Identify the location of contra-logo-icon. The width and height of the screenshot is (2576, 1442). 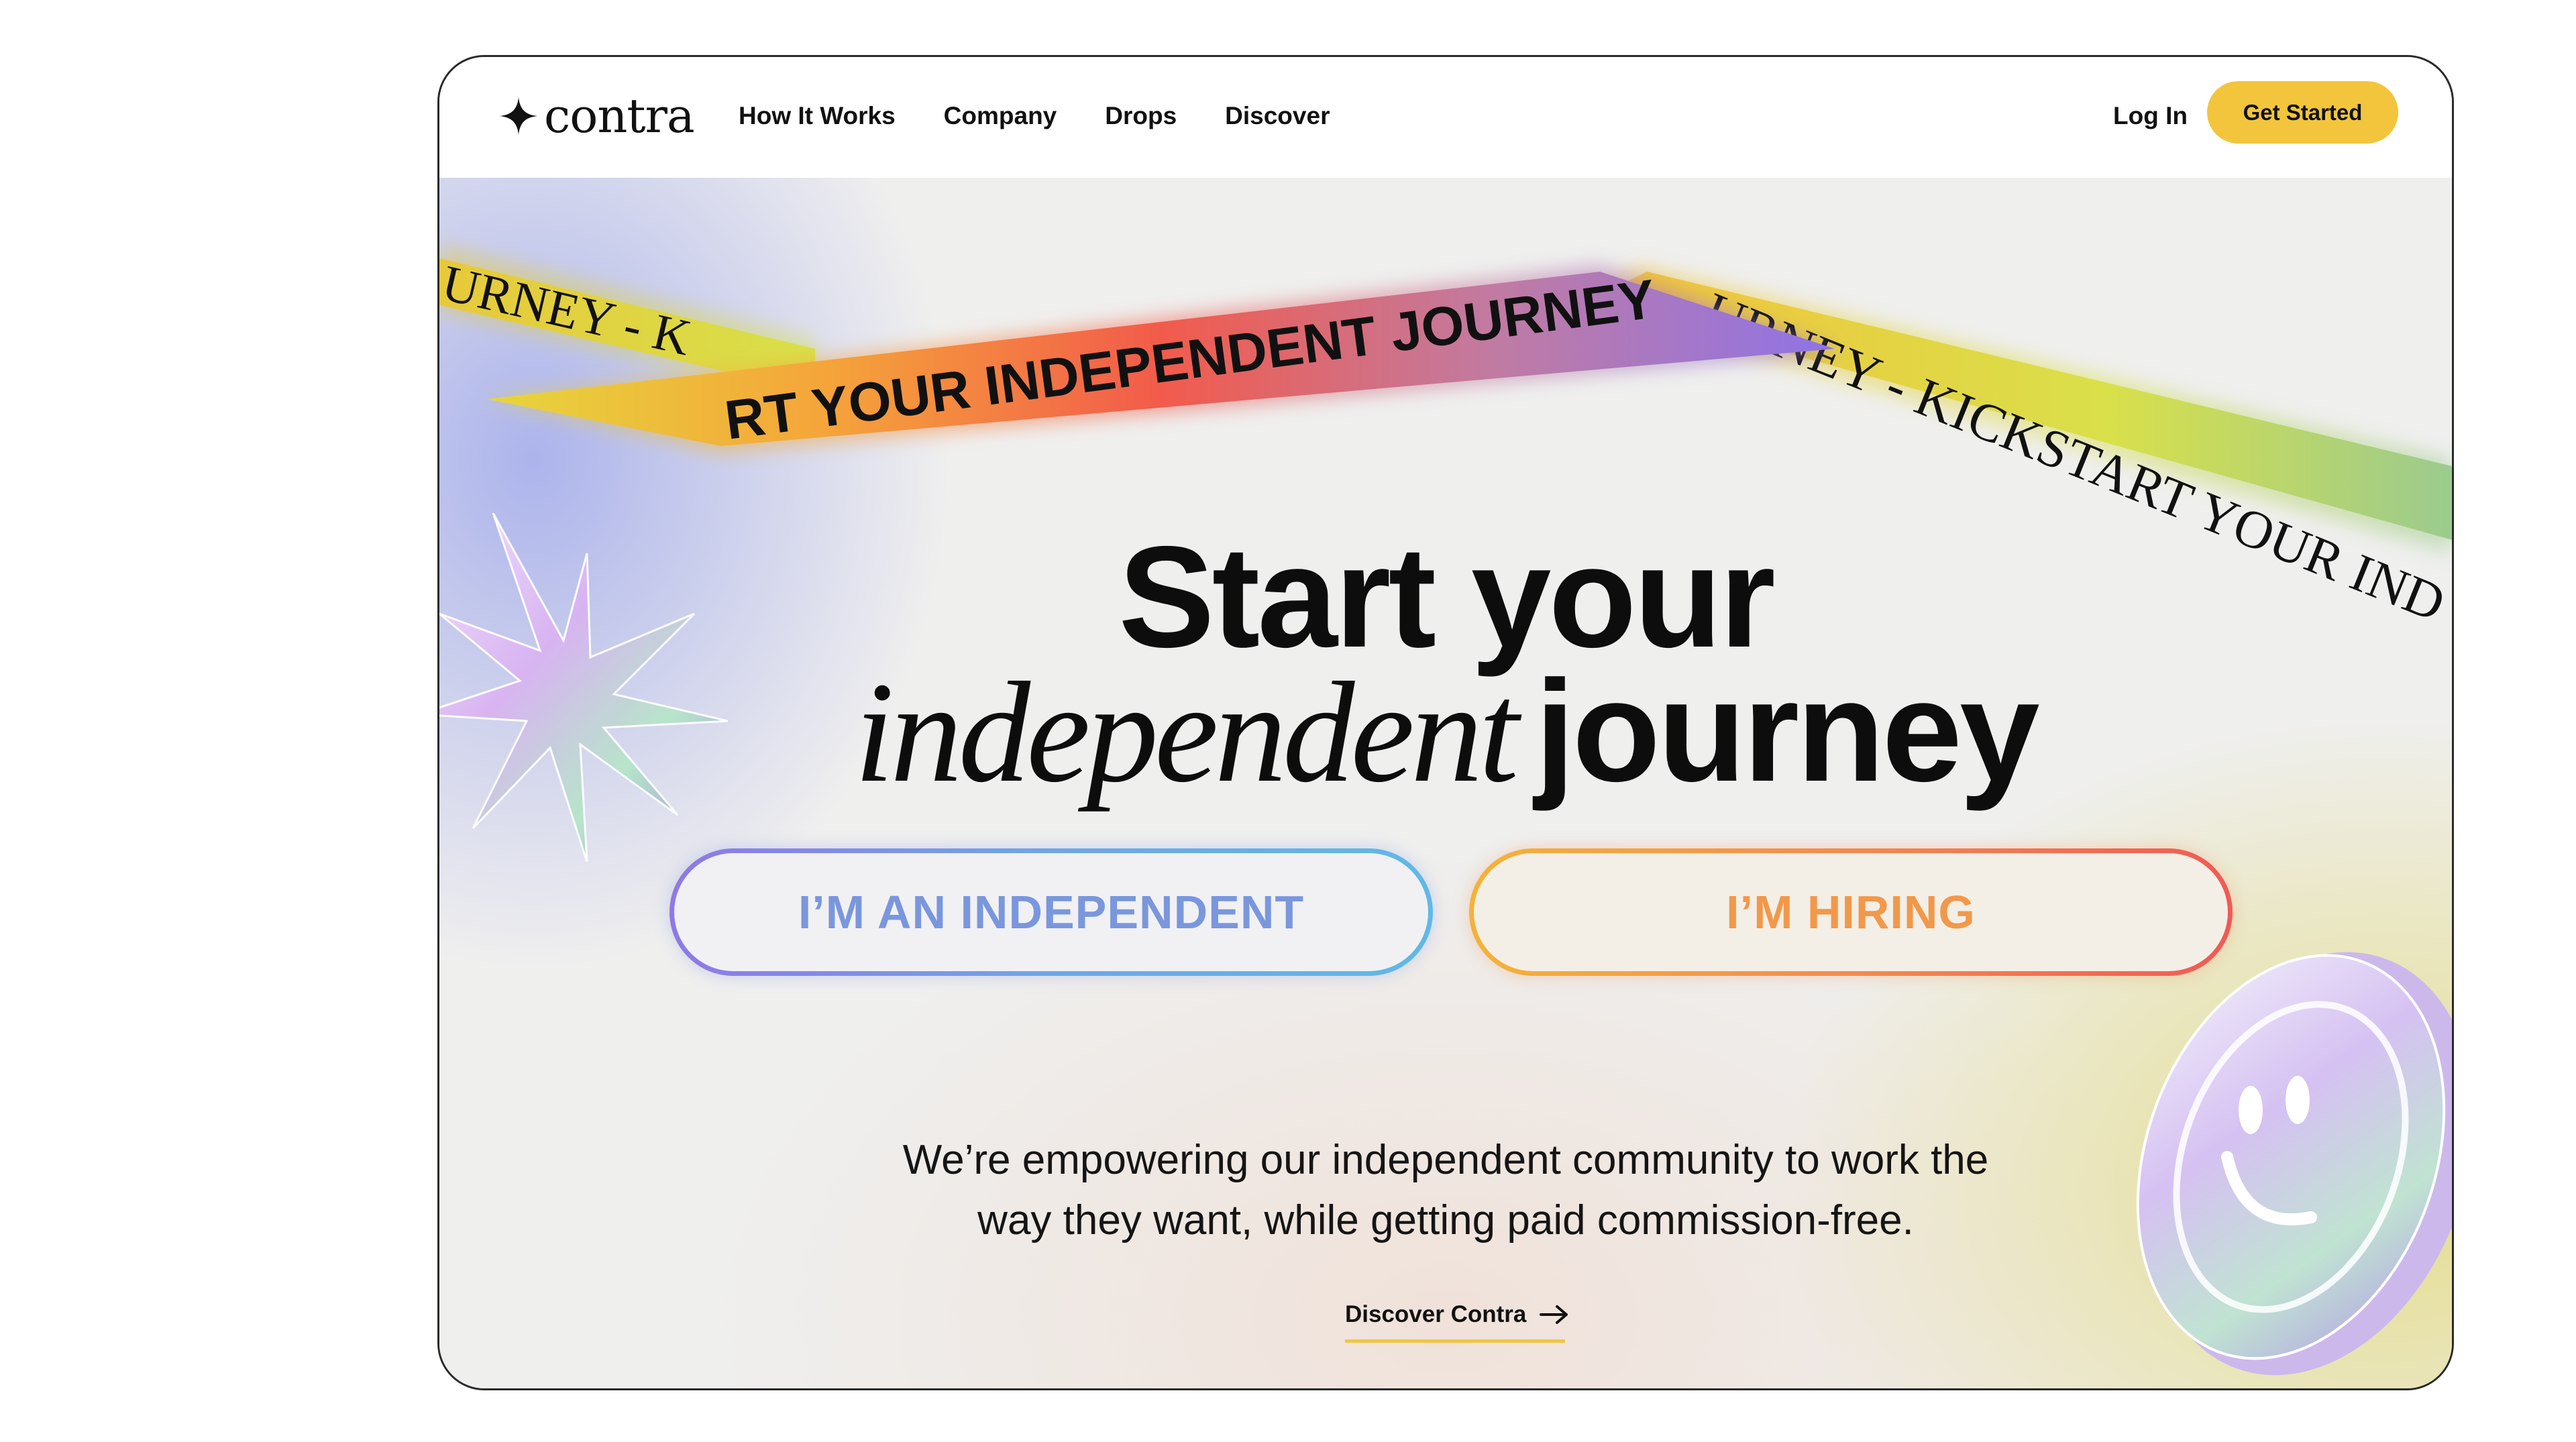
(518, 116).